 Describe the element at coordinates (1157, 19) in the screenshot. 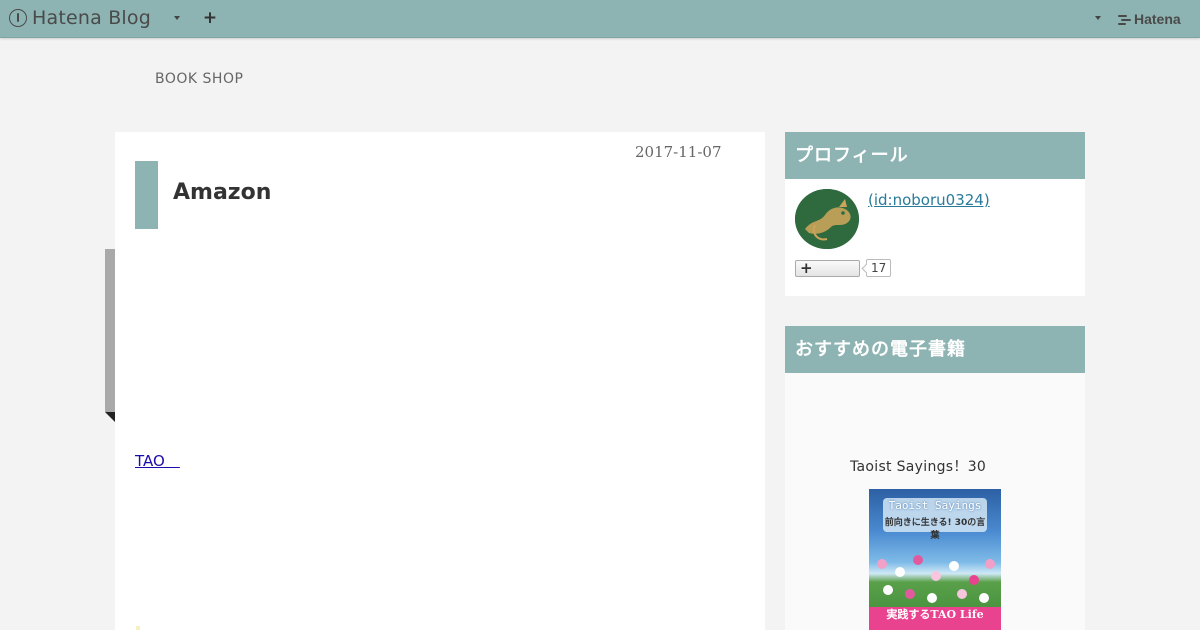

I see `brand-text: Hatena` at that location.